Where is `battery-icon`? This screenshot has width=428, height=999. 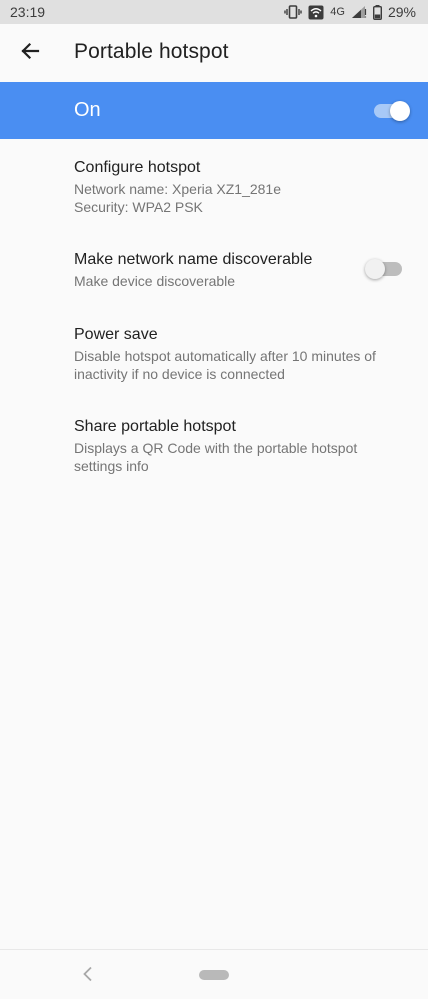
battery-icon is located at coordinates (377, 12).